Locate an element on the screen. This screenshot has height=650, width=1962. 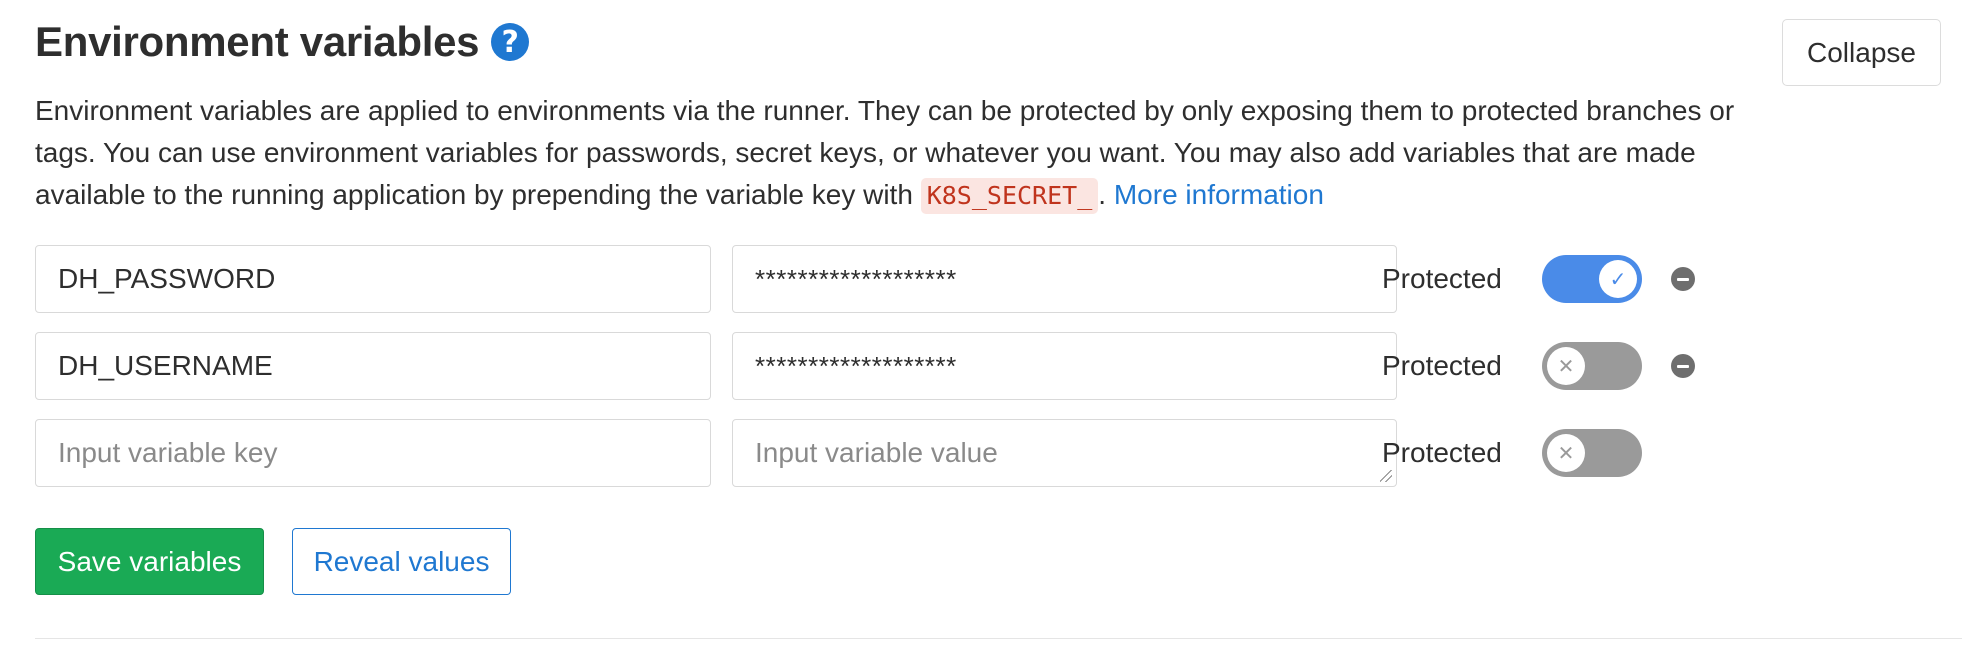
variable-key-input: DH_PASSWORD is located at coordinates (373, 279).